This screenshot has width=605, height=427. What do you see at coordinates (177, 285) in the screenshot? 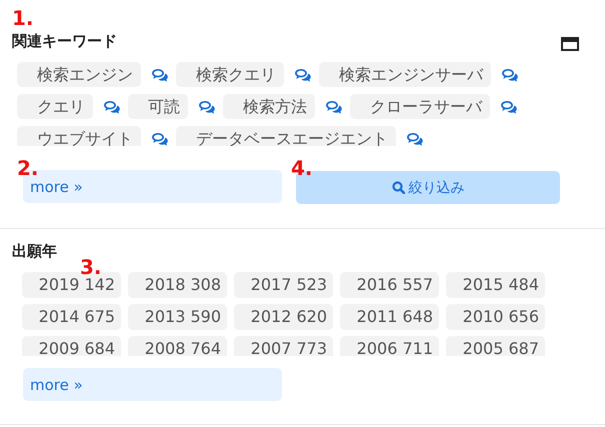
I see `year-tag: 2018 308` at bounding box center [177, 285].